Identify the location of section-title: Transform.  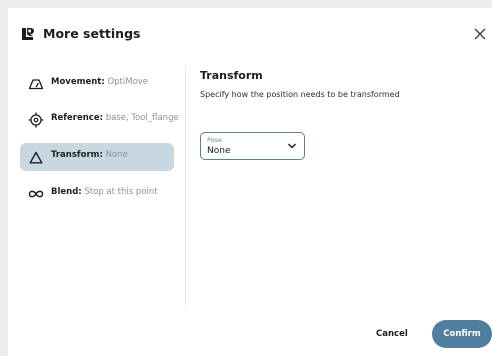
(231, 75).